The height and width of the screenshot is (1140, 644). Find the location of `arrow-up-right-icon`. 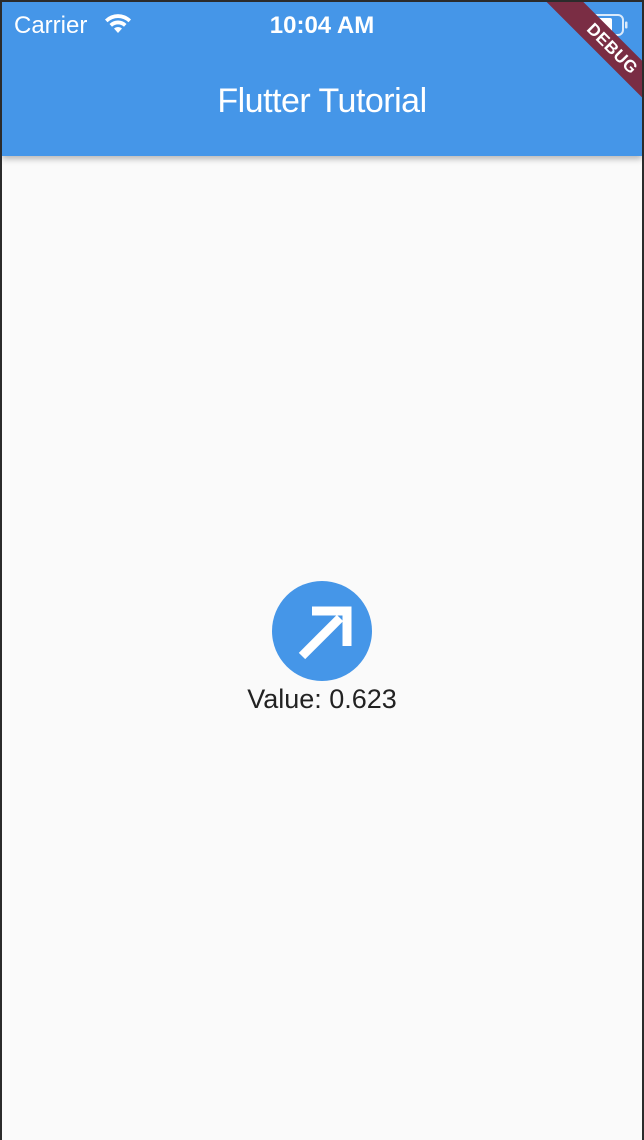

arrow-up-right-icon is located at coordinates (325, 633).